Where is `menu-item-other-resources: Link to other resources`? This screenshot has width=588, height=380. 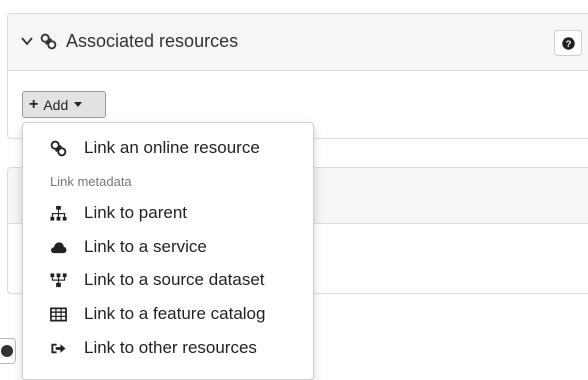 menu-item-other-resources: Link to other resources is located at coordinates (168, 348).